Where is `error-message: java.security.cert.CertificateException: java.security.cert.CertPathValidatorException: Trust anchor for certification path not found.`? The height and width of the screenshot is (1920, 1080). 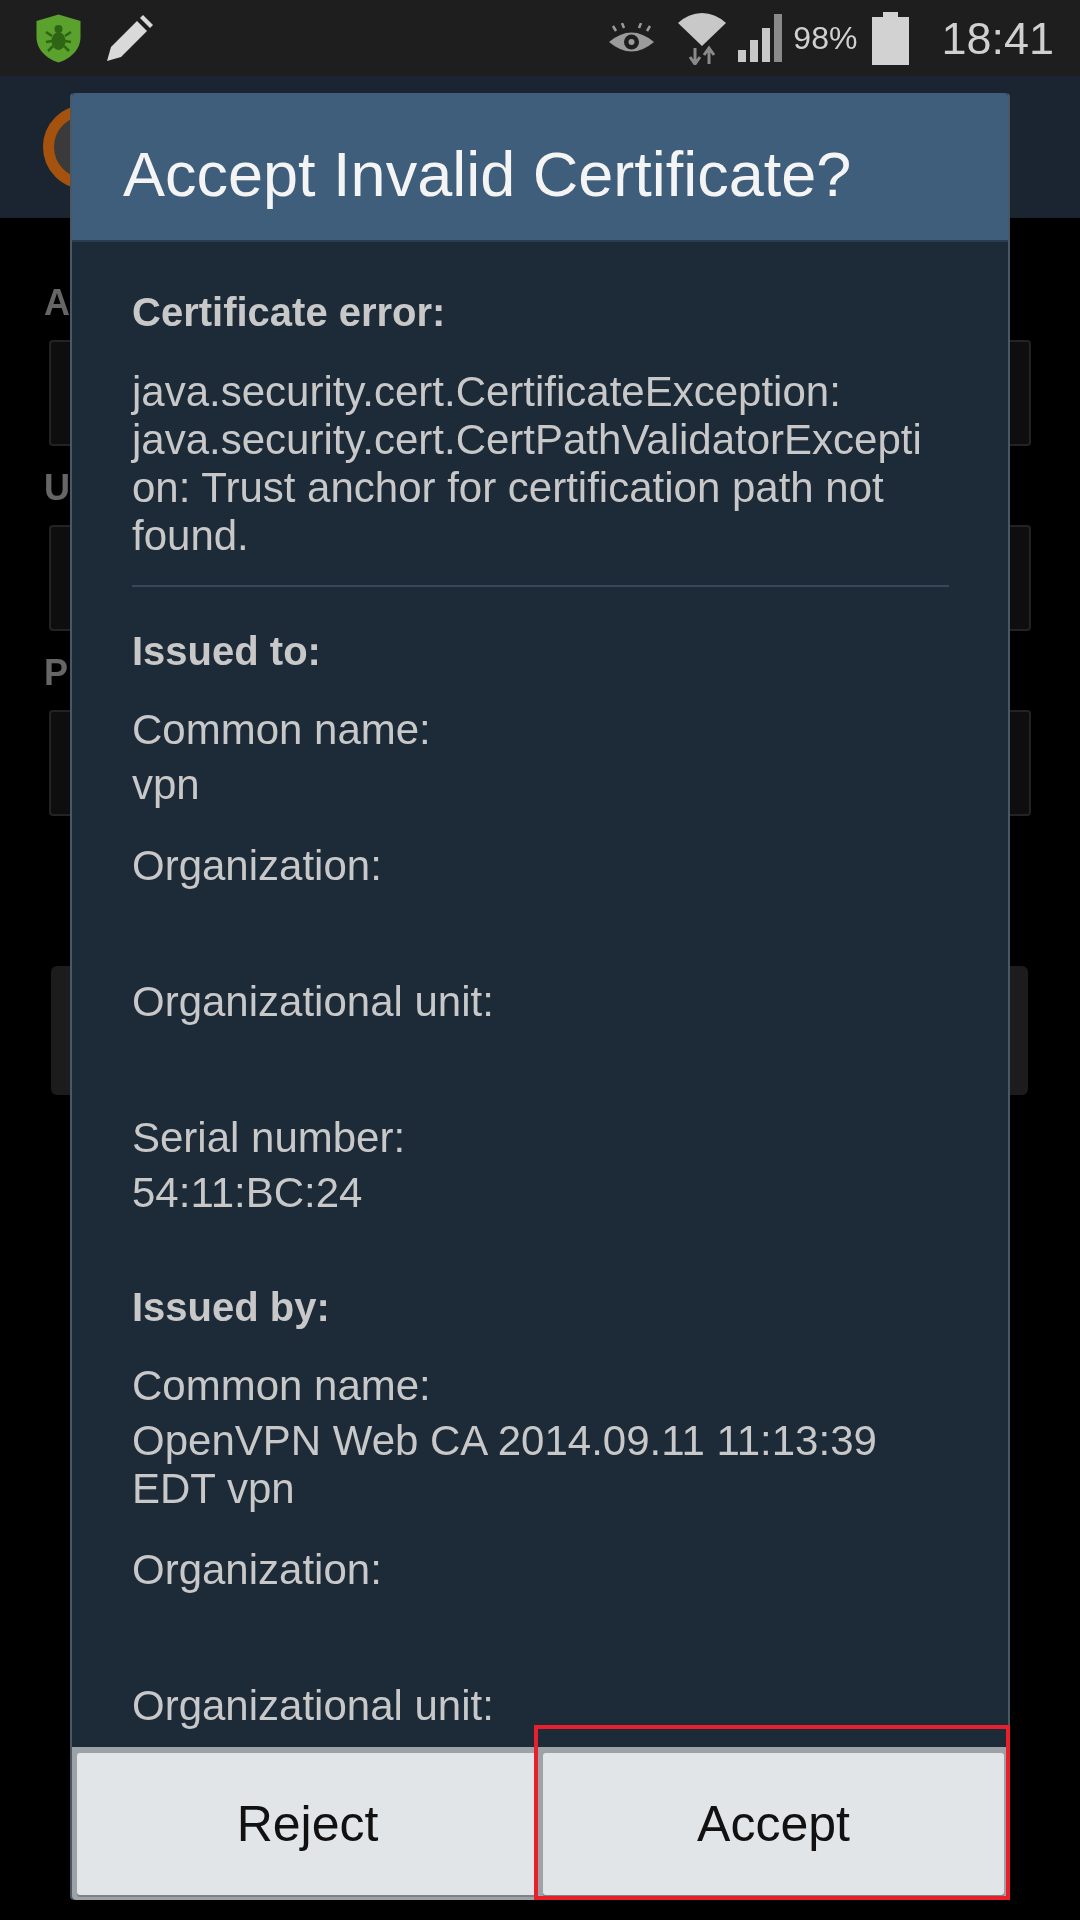 error-message: java.security.cert.CertificateException: java.security.cert.CertPathValidatorException: Trust anchor for certification path not found. is located at coordinates (527, 464).